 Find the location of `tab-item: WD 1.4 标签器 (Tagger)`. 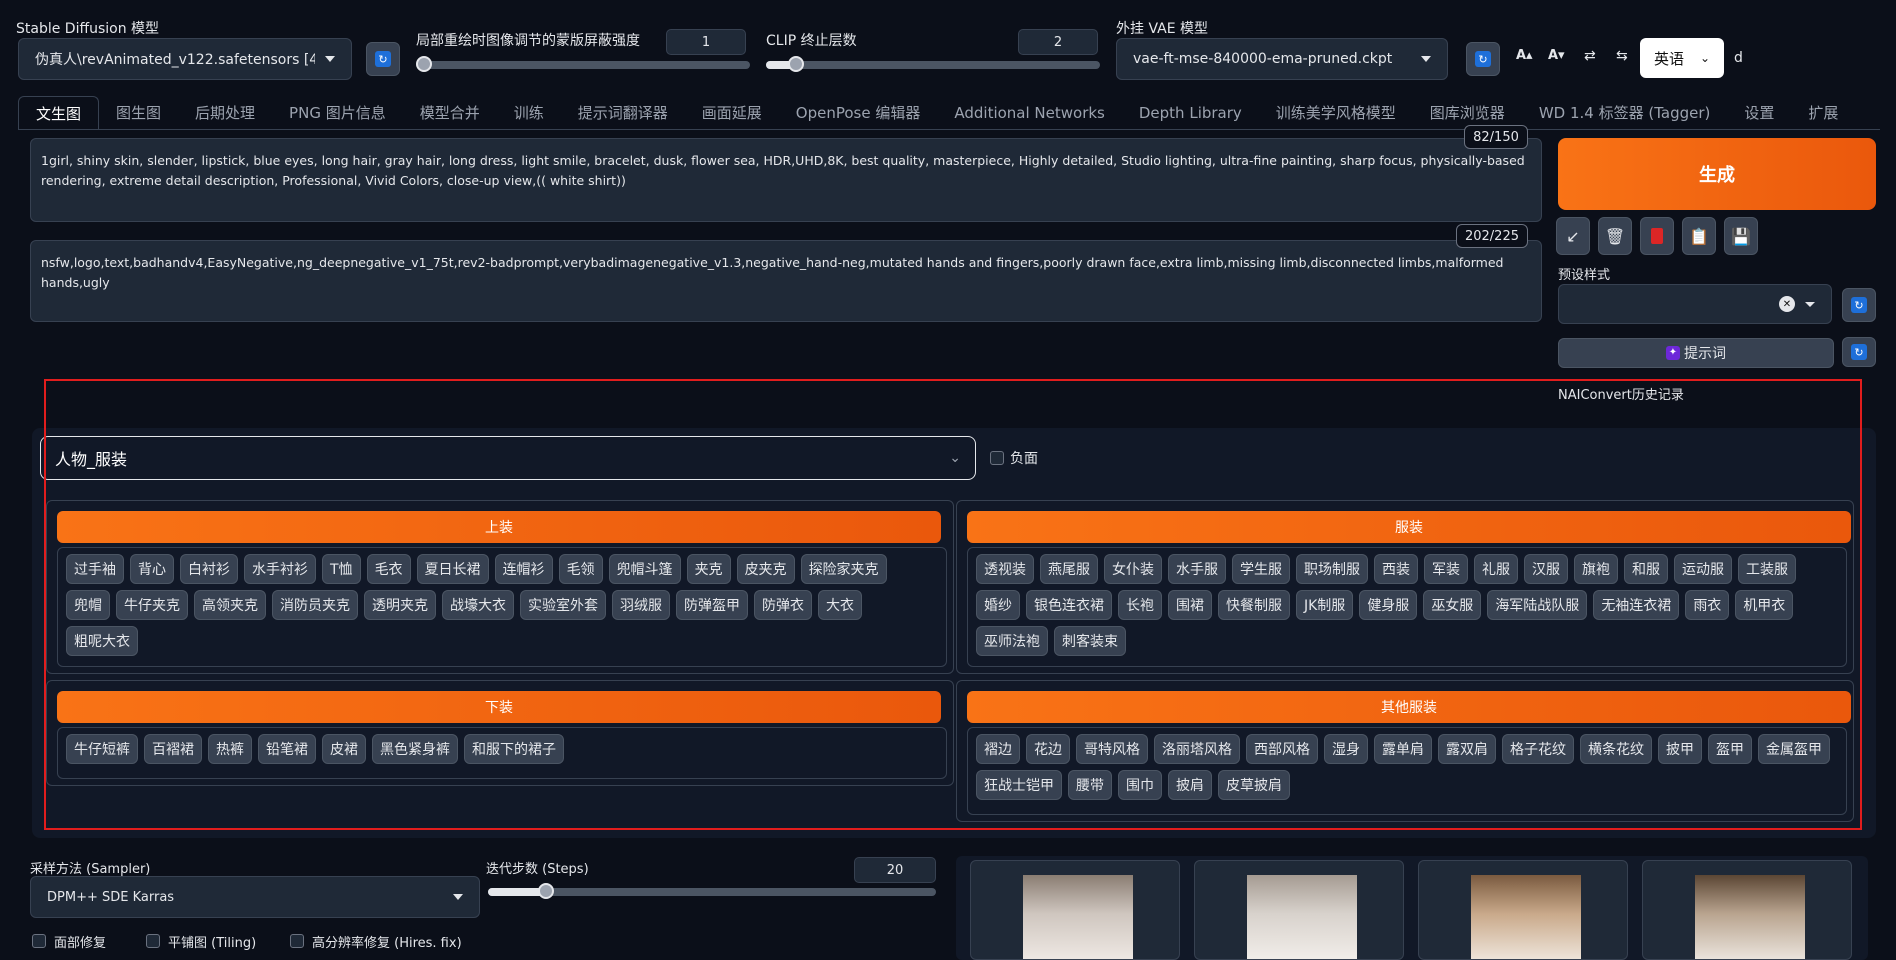

tab-item: WD 1.4 标签器 (Tagger) is located at coordinates (1625, 113).